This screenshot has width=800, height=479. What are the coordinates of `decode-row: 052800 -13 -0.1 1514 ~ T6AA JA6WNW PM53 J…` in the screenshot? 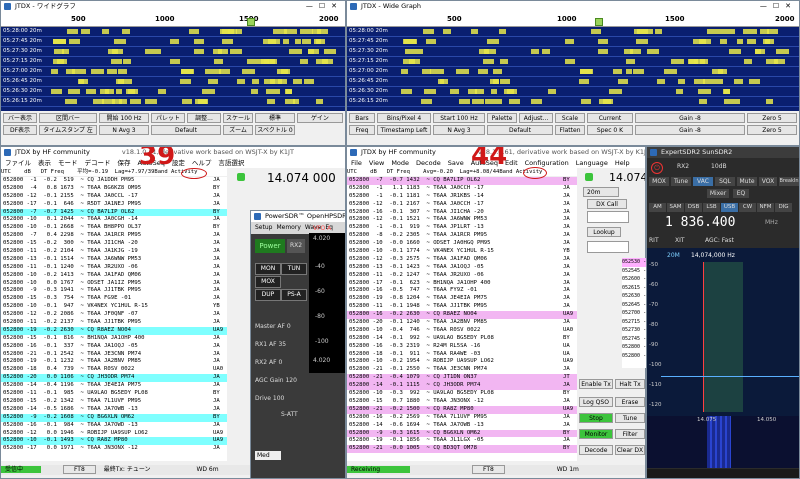 It's located at (114, 260).